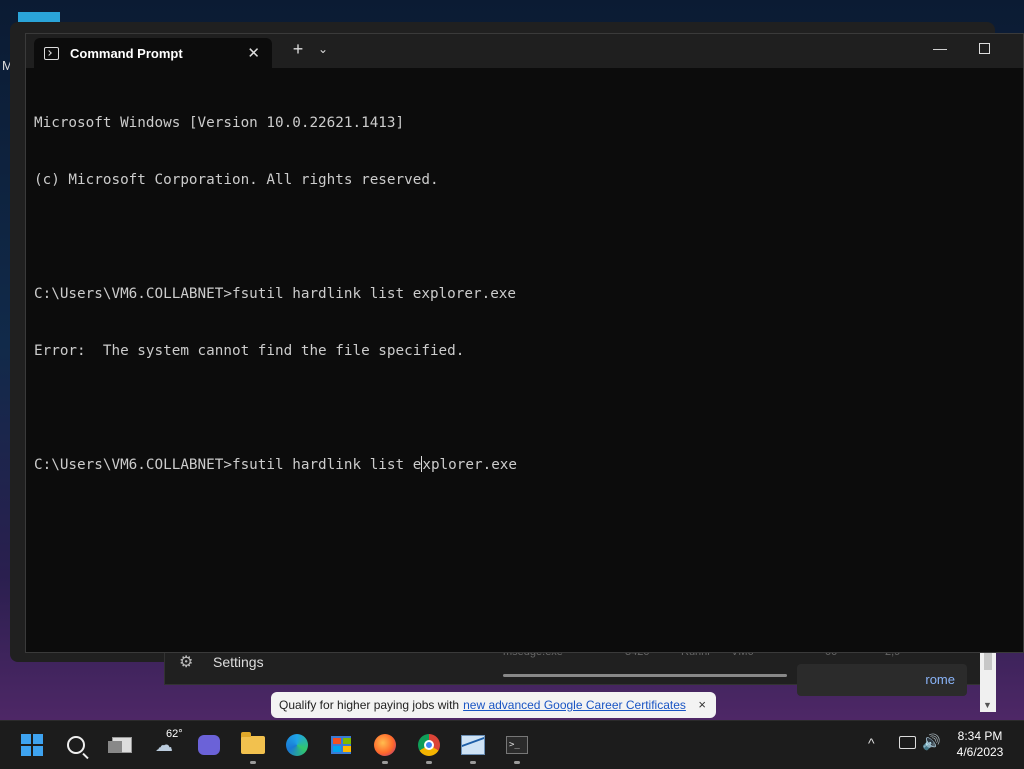 The image size is (1024, 769). I want to click on horizontal-scrollbar, so click(645, 675).